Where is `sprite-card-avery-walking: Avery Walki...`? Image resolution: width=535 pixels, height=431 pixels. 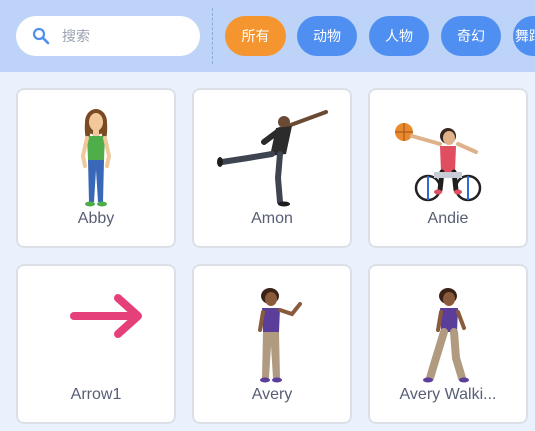
sprite-card-avery-walking: Avery Walki... is located at coordinates (448, 344).